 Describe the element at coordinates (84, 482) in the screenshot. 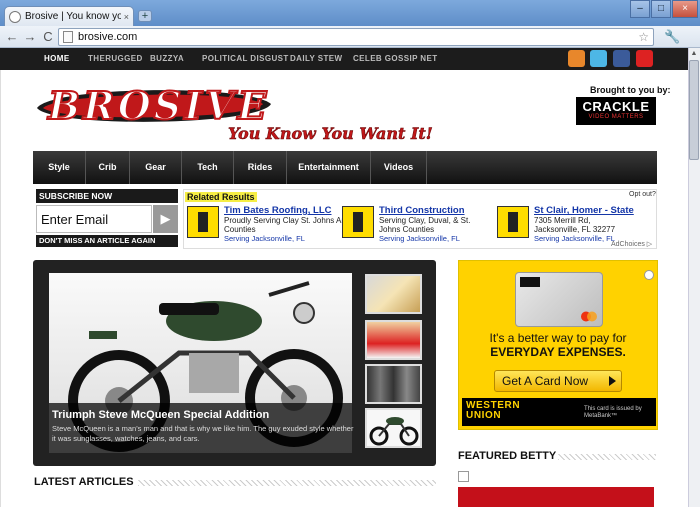

I see `latest-articles-heading: LATEST ARTICLES` at that location.